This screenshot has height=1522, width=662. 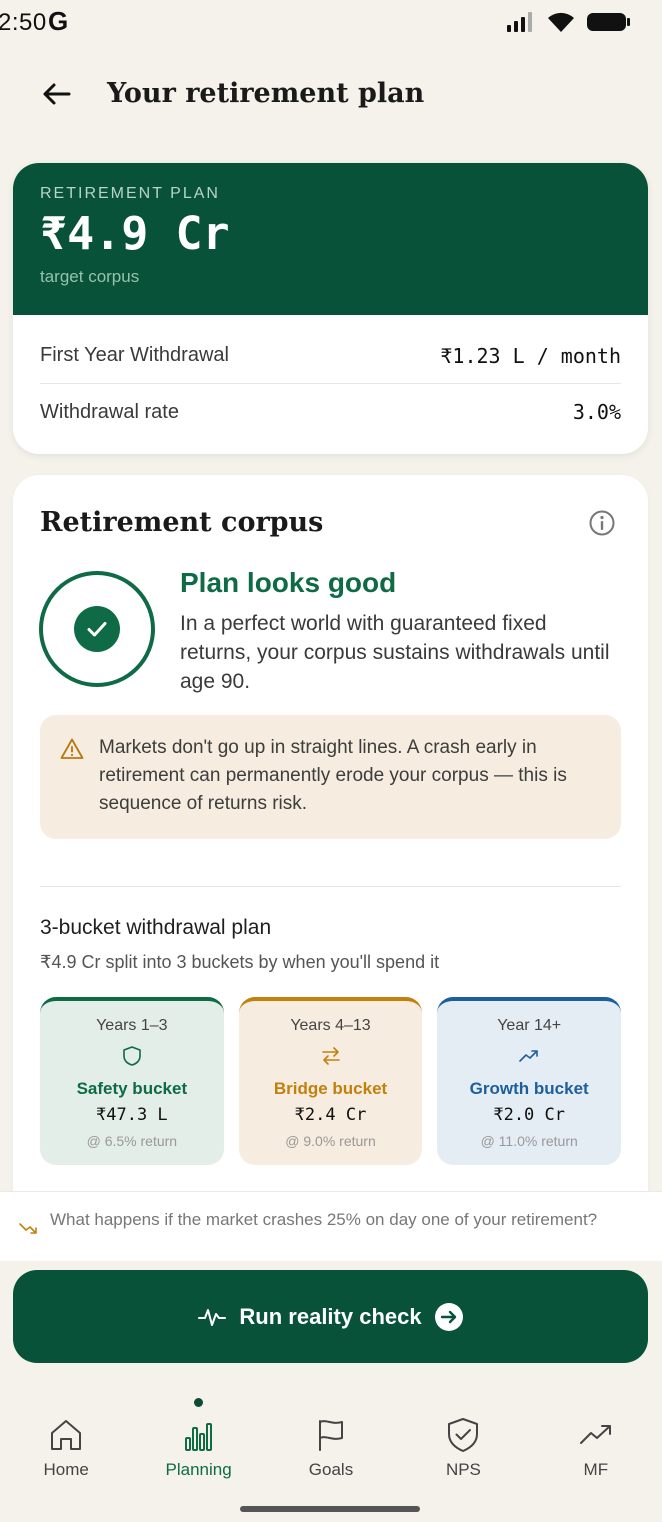 I want to click on nav-label: NPS, so click(x=463, y=1469).